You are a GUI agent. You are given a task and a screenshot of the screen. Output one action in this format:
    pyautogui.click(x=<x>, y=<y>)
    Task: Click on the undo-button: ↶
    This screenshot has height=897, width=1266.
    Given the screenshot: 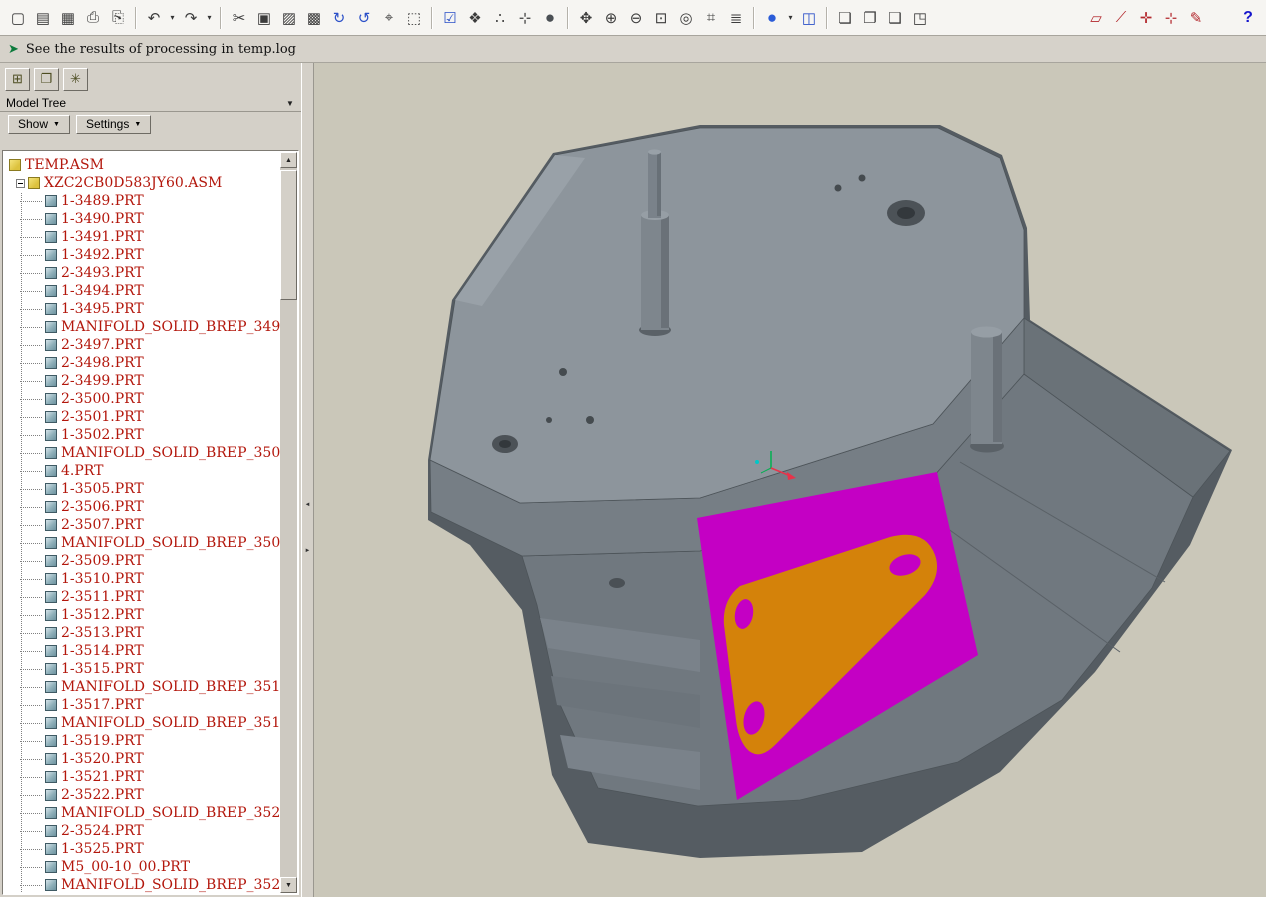 What is the action you would take?
    pyautogui.click(x=154, y=18)
    